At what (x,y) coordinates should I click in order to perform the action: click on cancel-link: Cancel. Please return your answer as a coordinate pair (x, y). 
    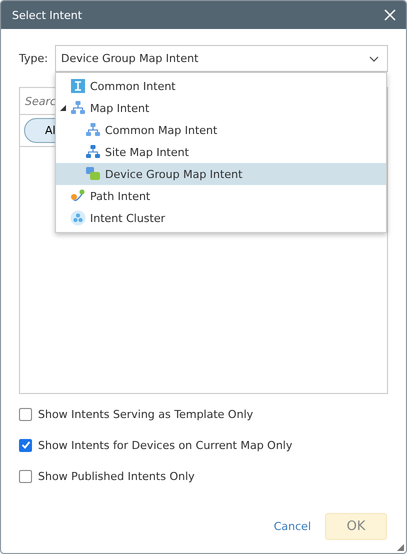
    Looking at the image, I should click on (292, 526).